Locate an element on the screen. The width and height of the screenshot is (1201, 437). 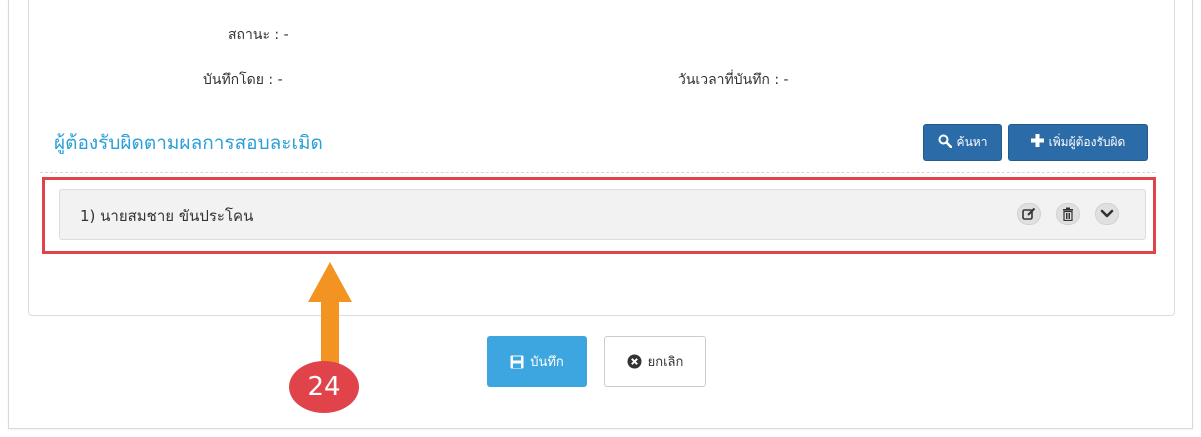
search-button-label: ค้นหา is located at coordinates (972, 142).